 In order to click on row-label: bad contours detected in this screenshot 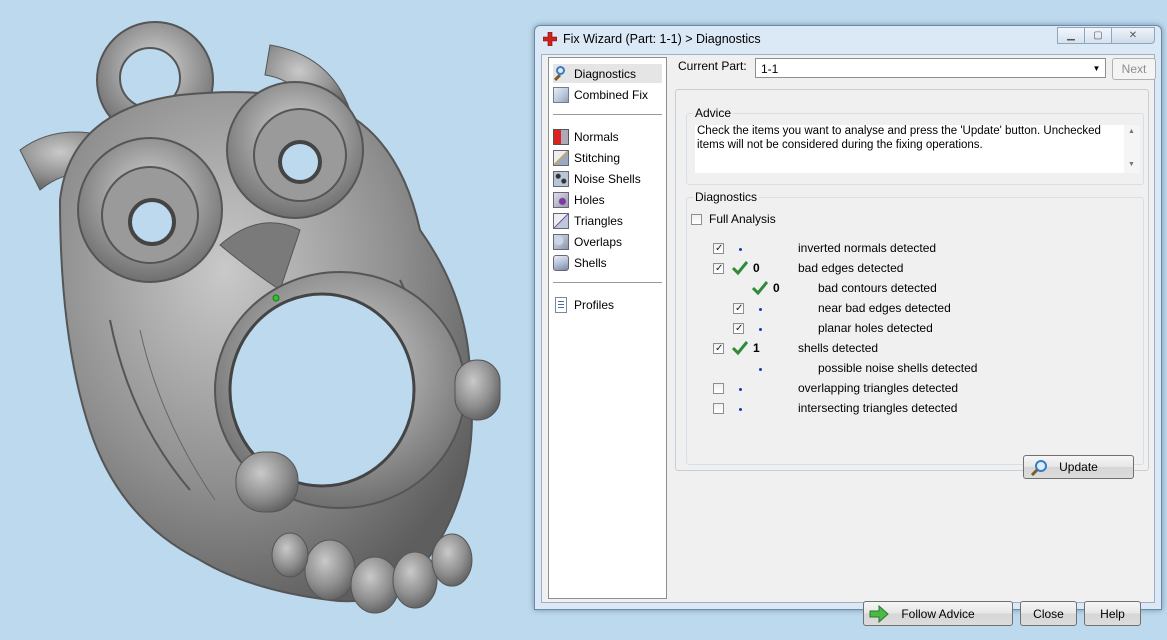, I will do `click(877, 288)`.